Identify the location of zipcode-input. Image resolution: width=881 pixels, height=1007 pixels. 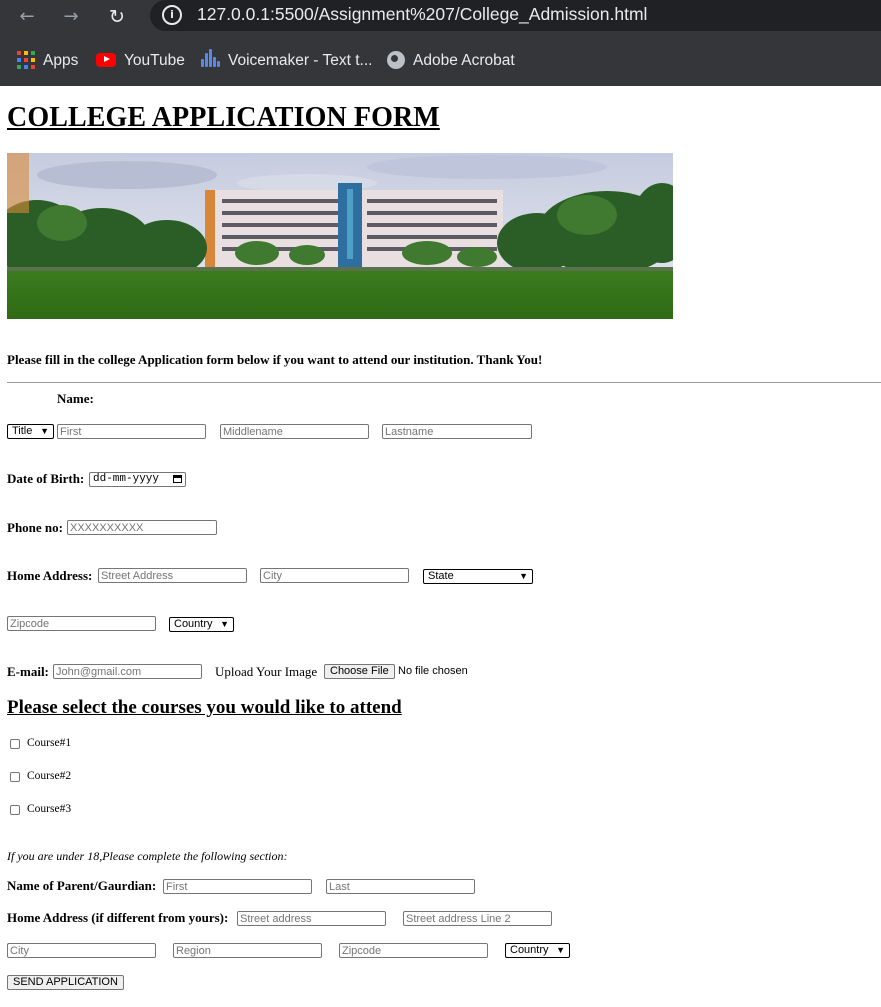
(81, 623).